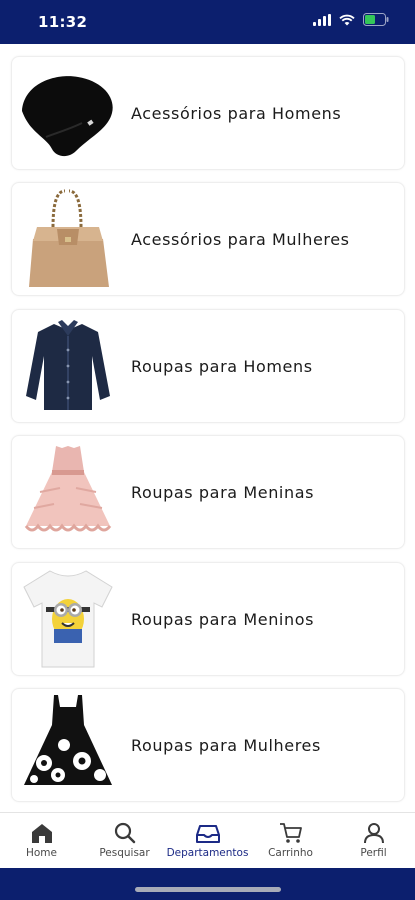 This screenshot has height=900, width=415. What do you see at coordinates (68, 492) in the screenshot?
I see `girls-dress-image` at bounding box center [68, 492].